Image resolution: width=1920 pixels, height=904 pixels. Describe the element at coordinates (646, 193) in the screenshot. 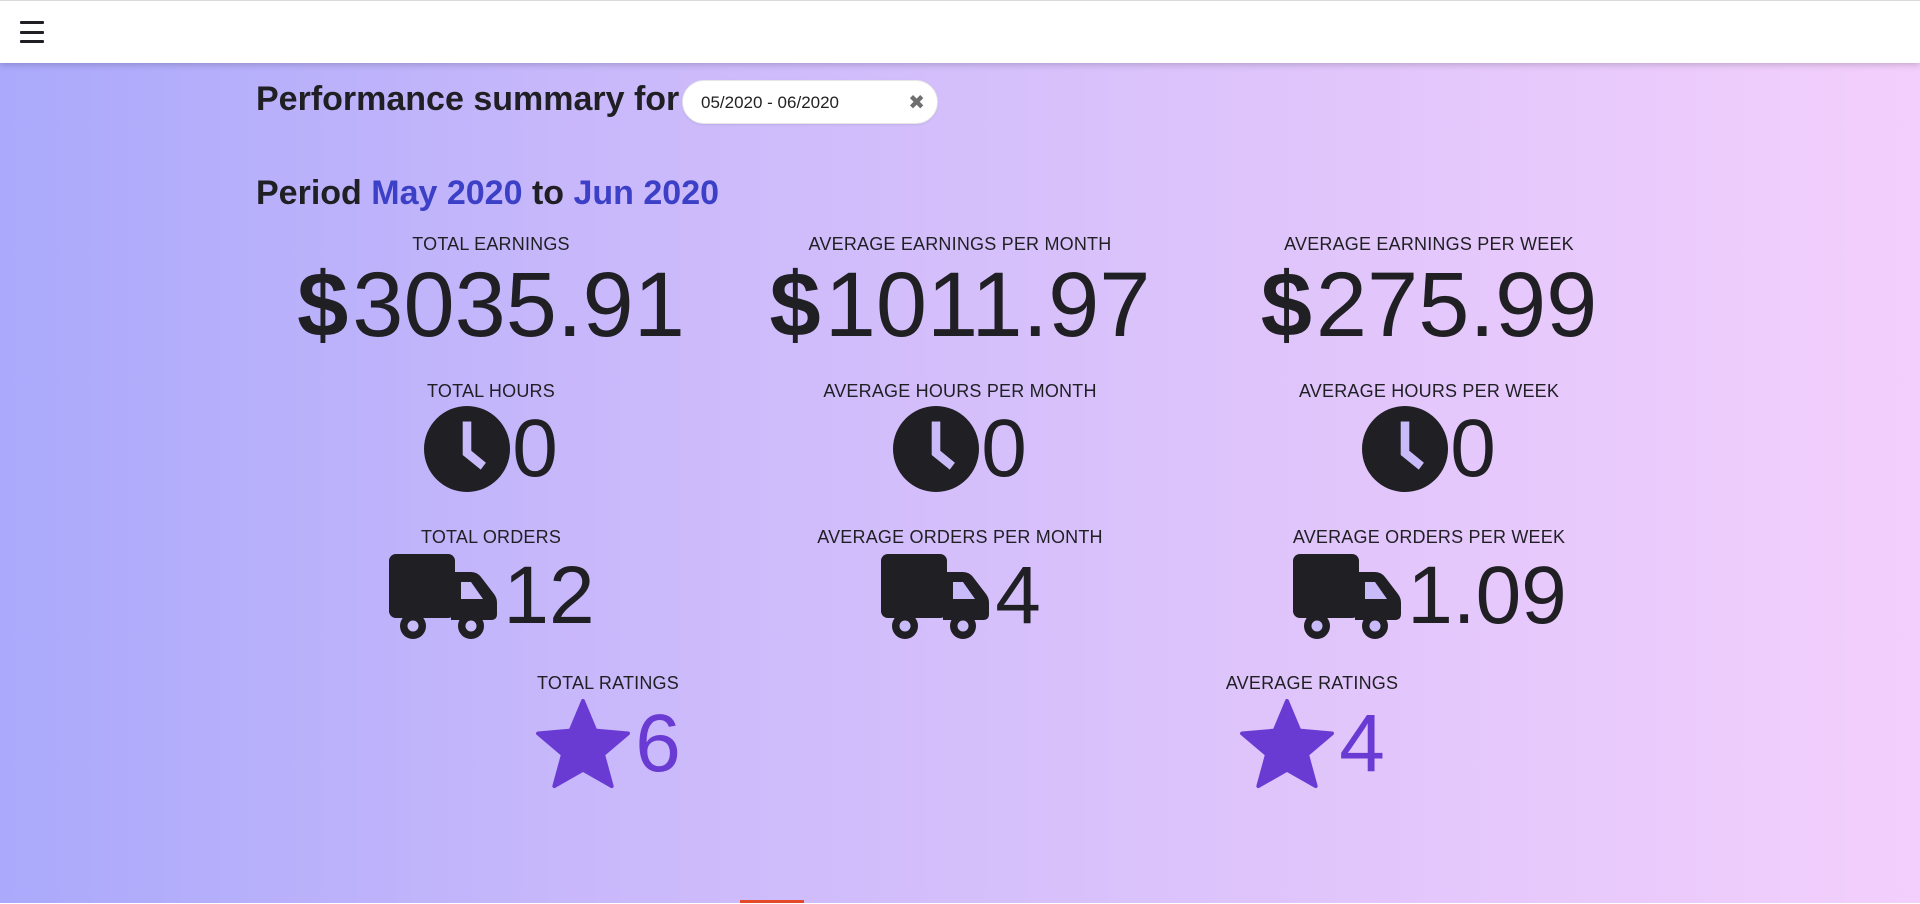

I see `period-end: Jun 2020` at that location.